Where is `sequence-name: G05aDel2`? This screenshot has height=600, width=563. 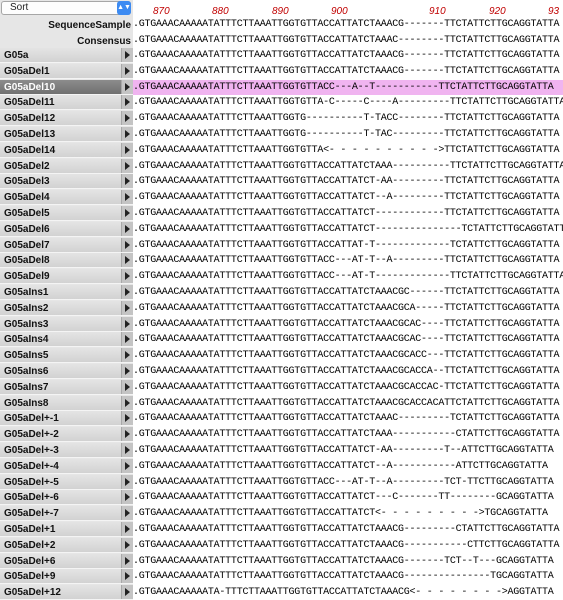 sequence-name: G05aDel2 is located at coordinates (27, 166).